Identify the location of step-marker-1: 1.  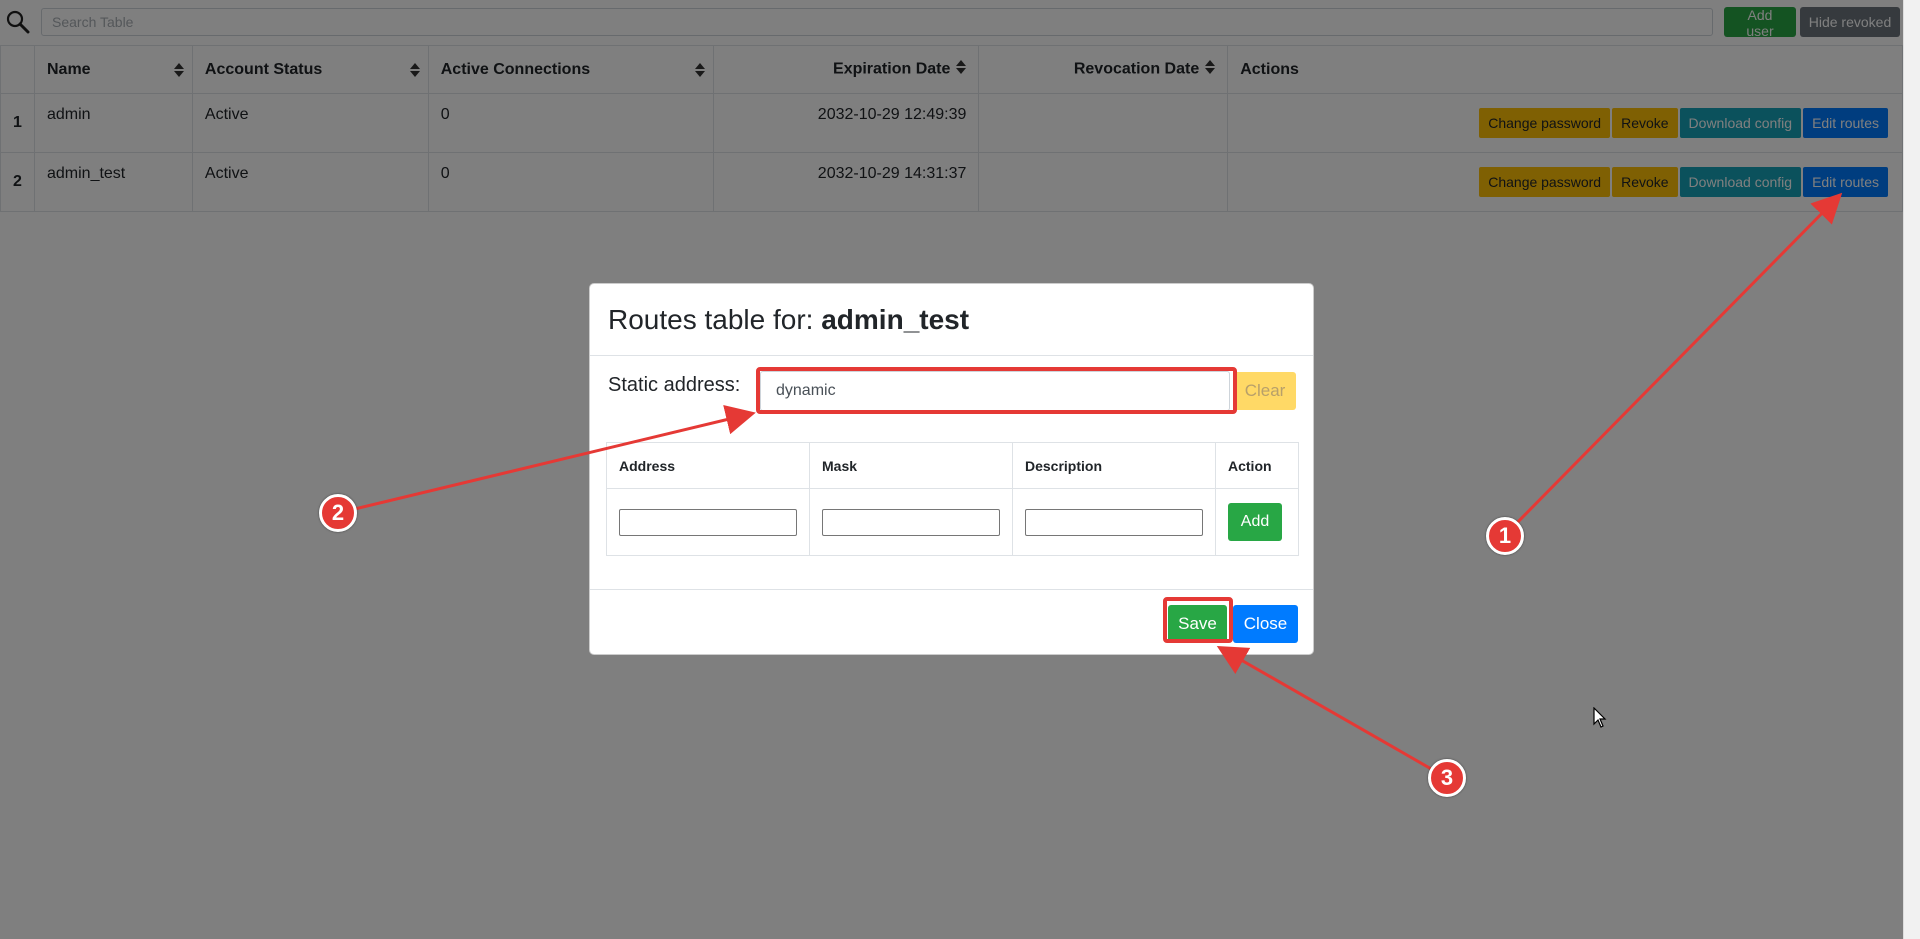
(1505, 536).